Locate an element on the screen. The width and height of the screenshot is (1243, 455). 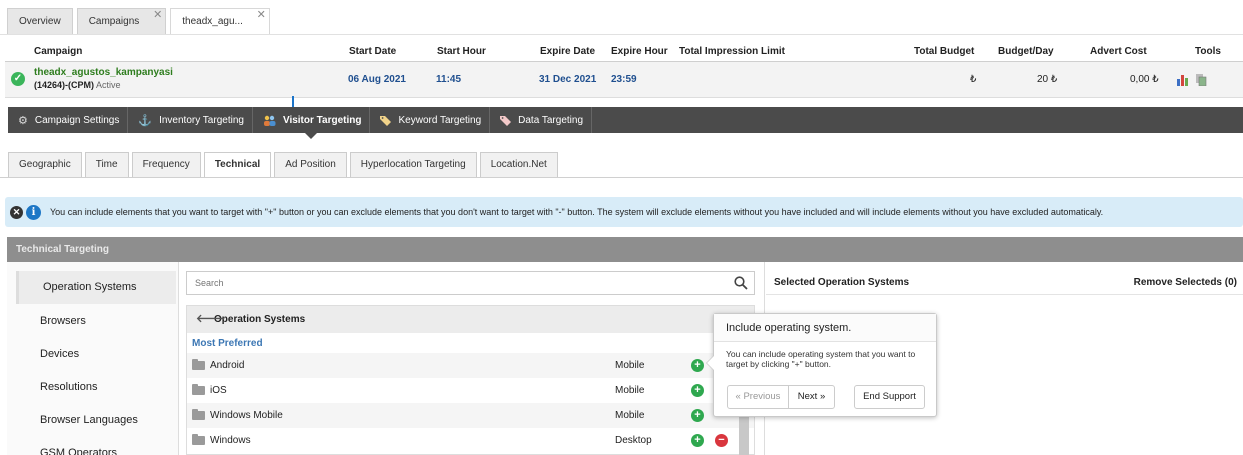
copy-icon is located at coordinates (1201, 80).